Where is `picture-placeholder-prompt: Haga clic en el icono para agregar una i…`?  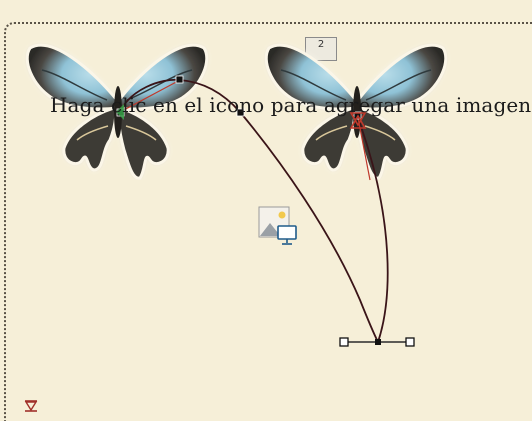
picture-placeholder-prompt: Haga clic en el icono para agregar una i… is located at coordinates (291, 105).